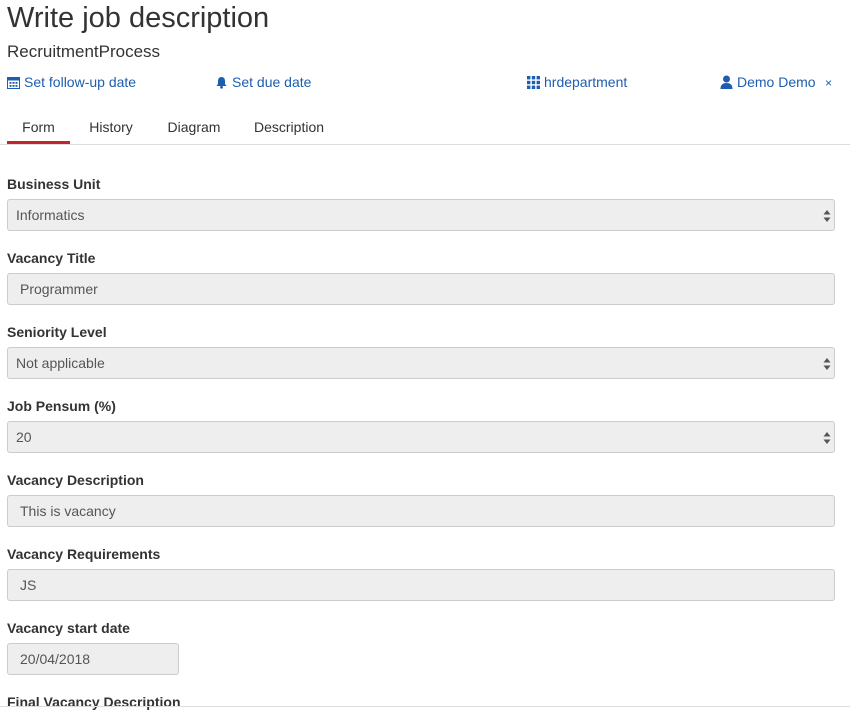 The width and height of the screenshot is (850, 715). I want to click on job-pensum-value: 20, so click(24, 437).